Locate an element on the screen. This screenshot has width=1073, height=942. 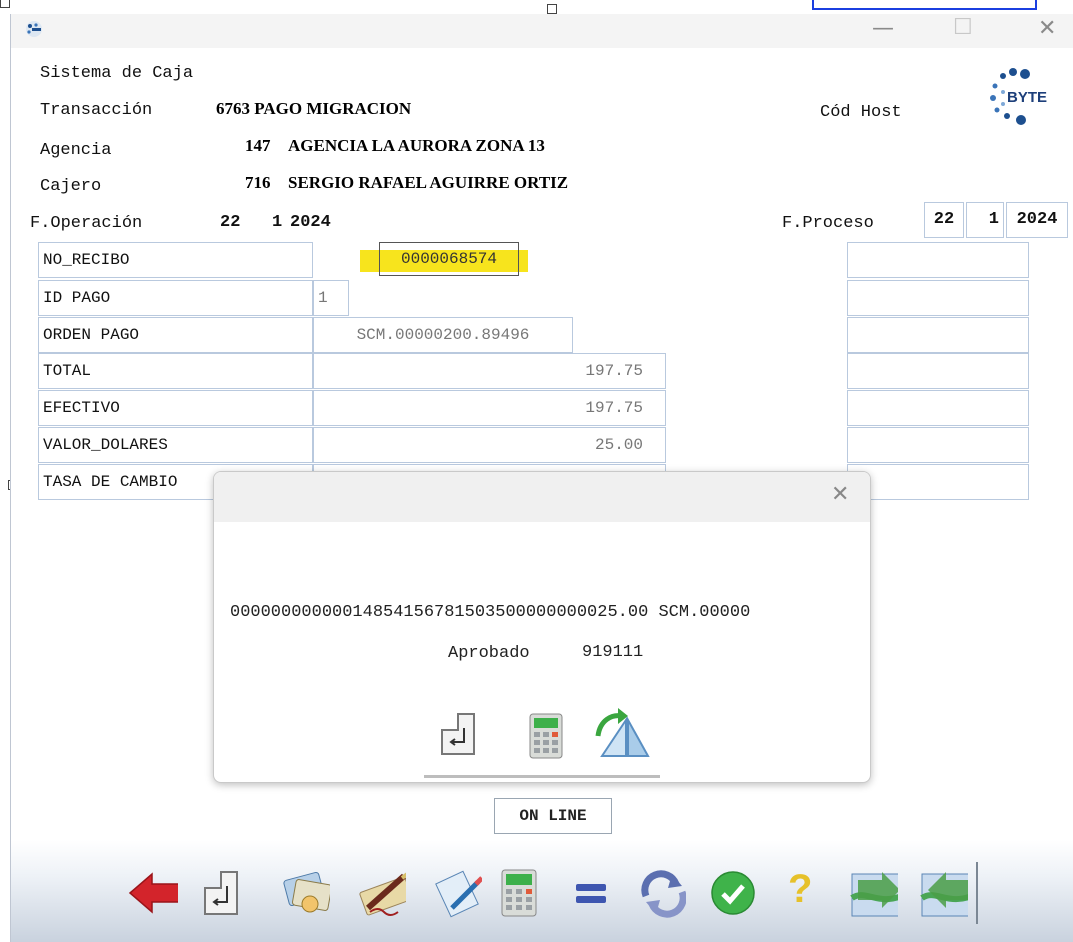
cashier-label: Cajero is located at coordinates (71, 186).